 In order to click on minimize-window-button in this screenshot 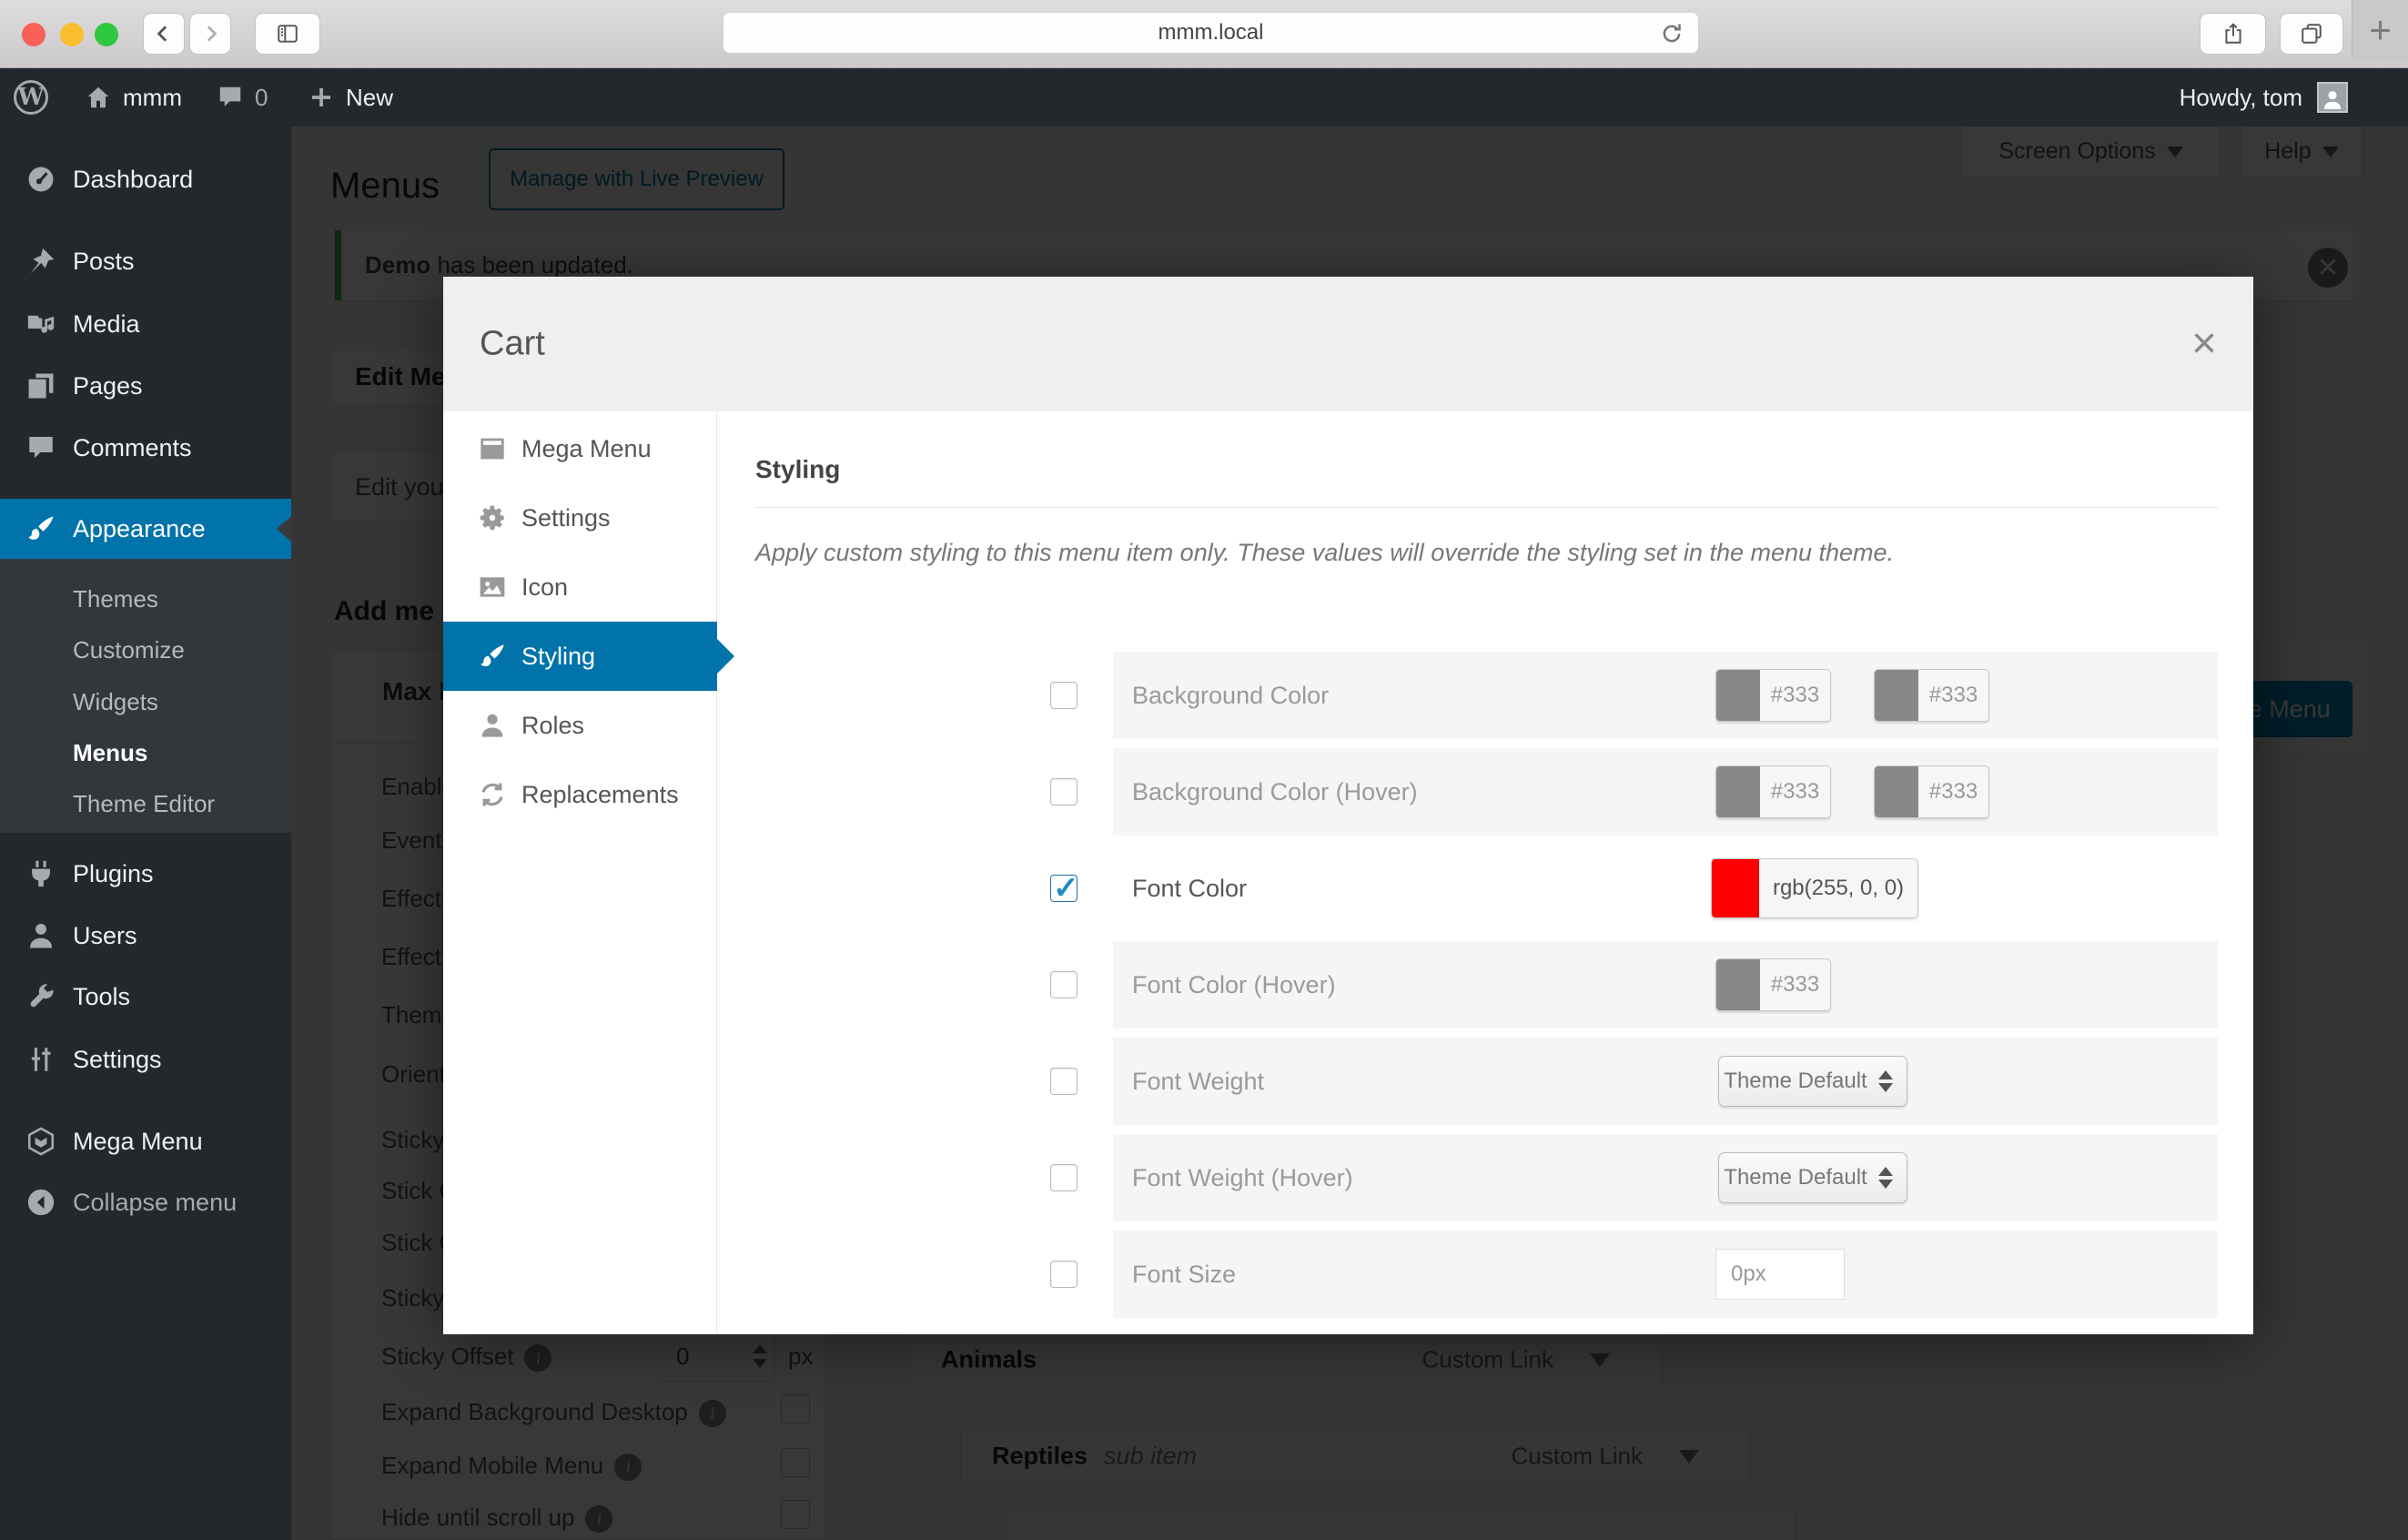, I will do `click(72, 34)`.